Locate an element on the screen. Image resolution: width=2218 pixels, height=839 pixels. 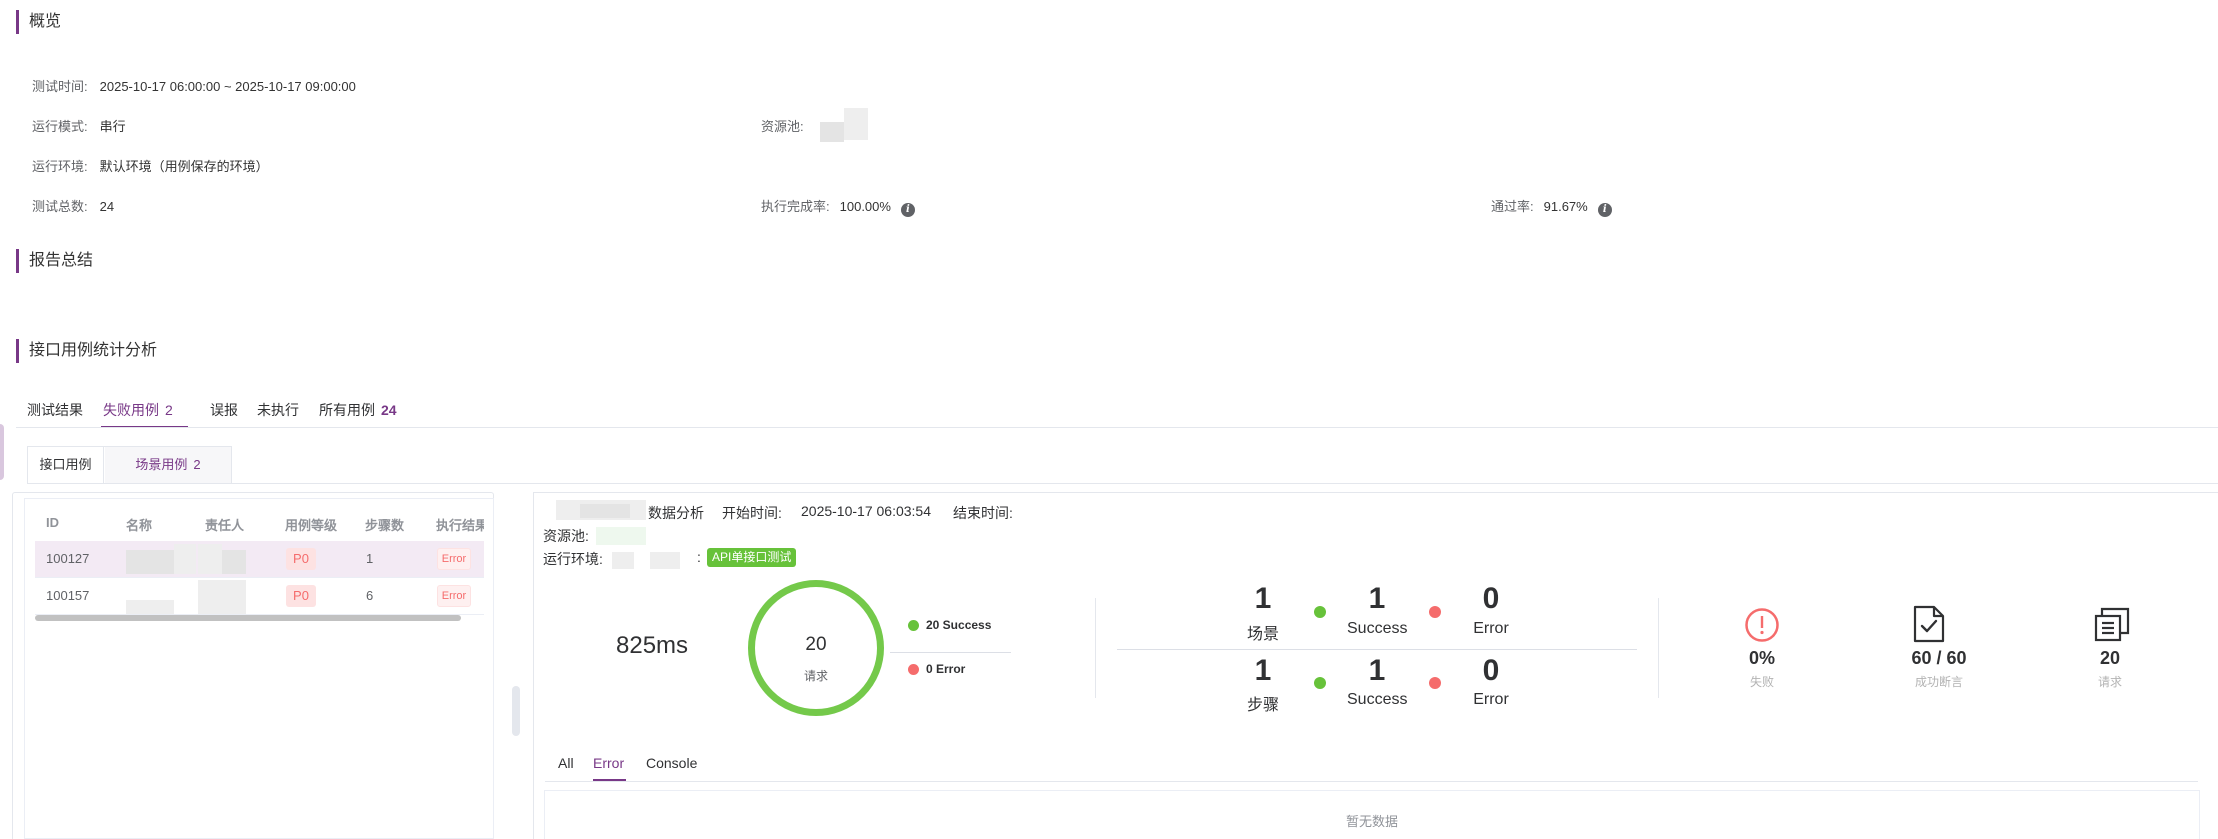
row2-result-badge: Error is located at coordinates (454, 596).